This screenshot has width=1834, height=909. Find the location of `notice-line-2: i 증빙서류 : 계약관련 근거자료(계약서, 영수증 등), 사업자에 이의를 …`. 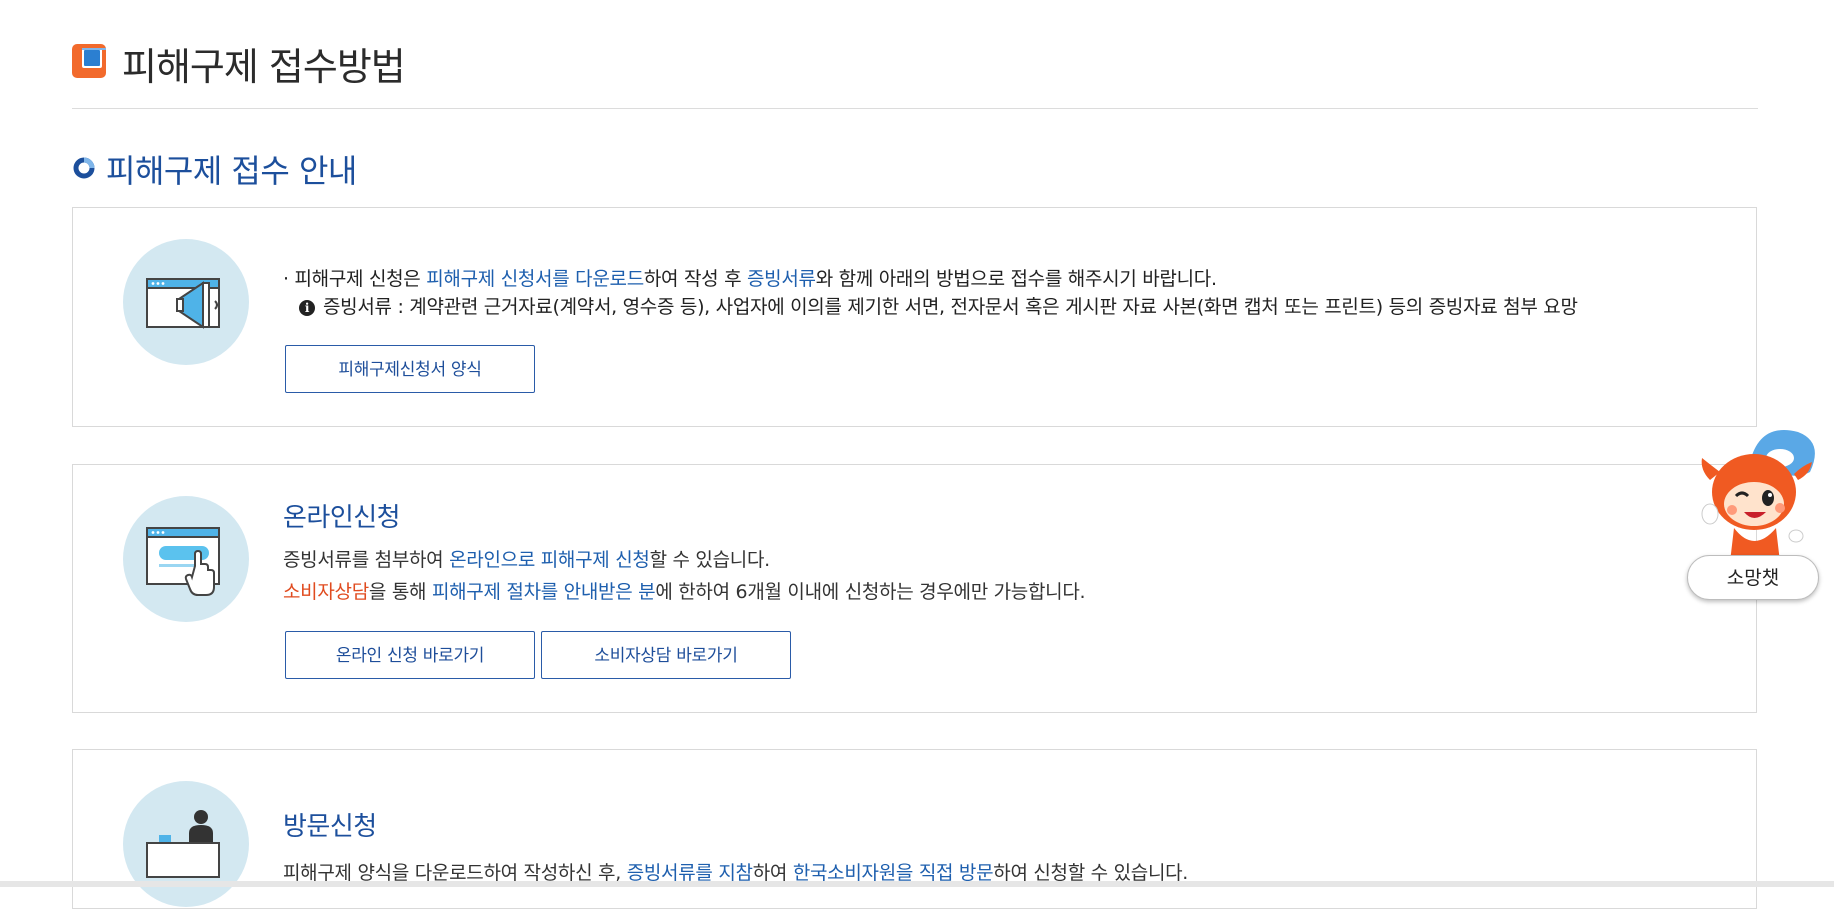

notice-line-2: i 증빙서류 : 계약관련 근거자료(계약서, 영수증 등), 사업자에 이의를 … is located at coordinates (938, 305).